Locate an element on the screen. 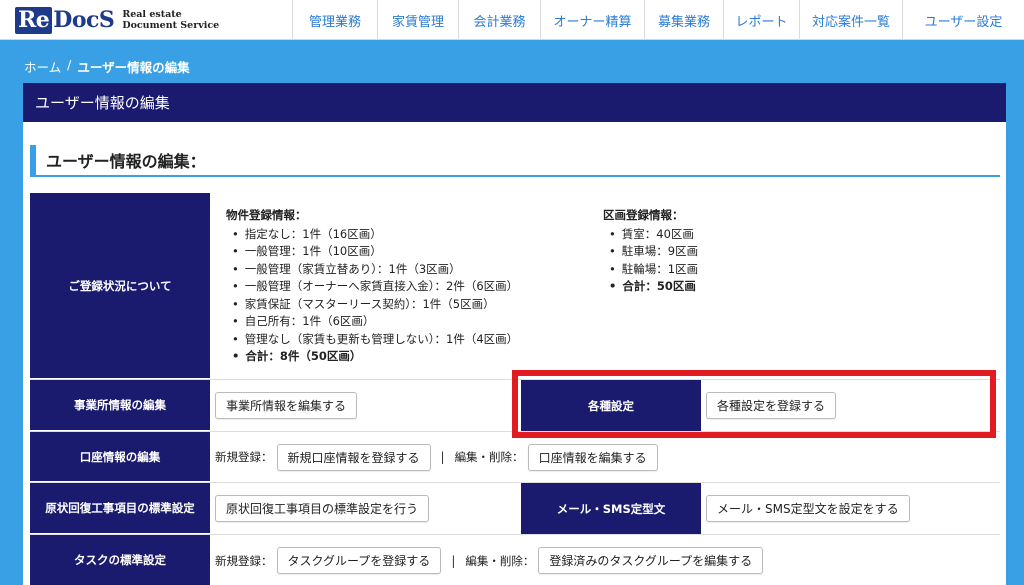 This screenshot has height=585, width=1024. office-settings-half: 事業所情報を編集する 各種設定 各種設定を登録する is located at coordinates (605, 405).